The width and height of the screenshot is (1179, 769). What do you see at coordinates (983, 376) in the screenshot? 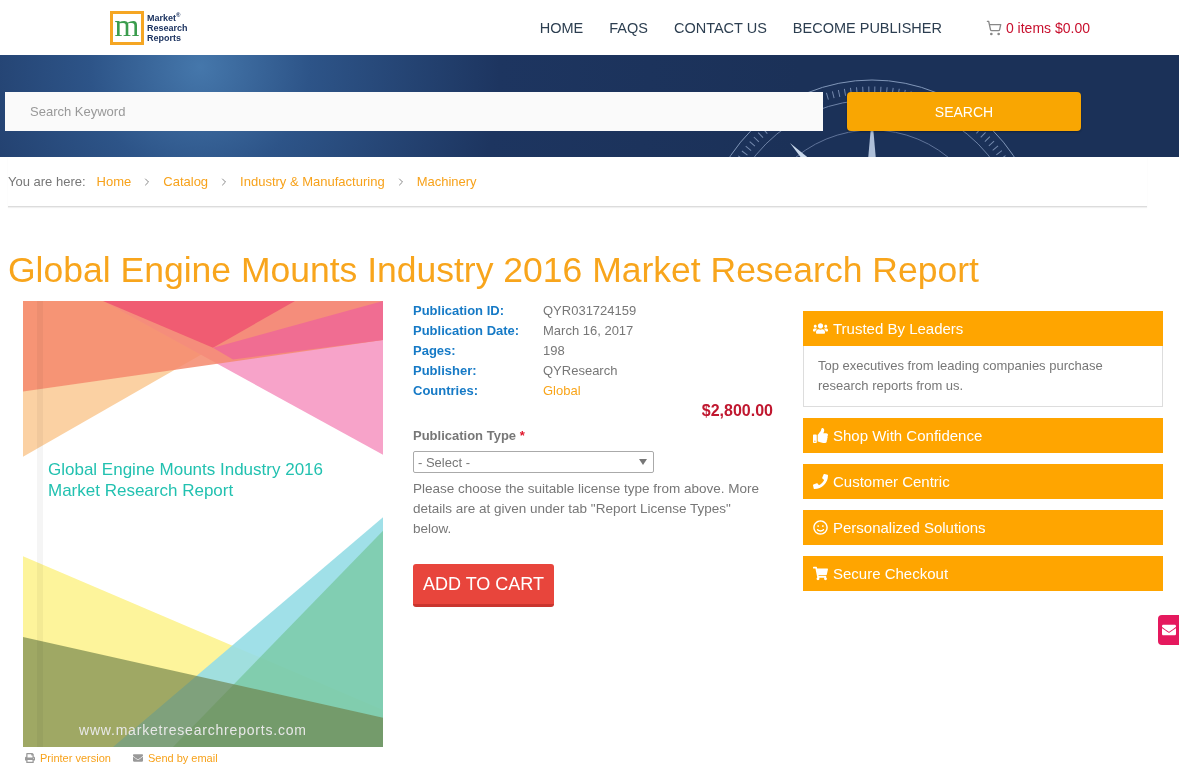
I see `accordion-body: Top executives from leading companies purchase research reports from us.` at bounding box center [983, 376].